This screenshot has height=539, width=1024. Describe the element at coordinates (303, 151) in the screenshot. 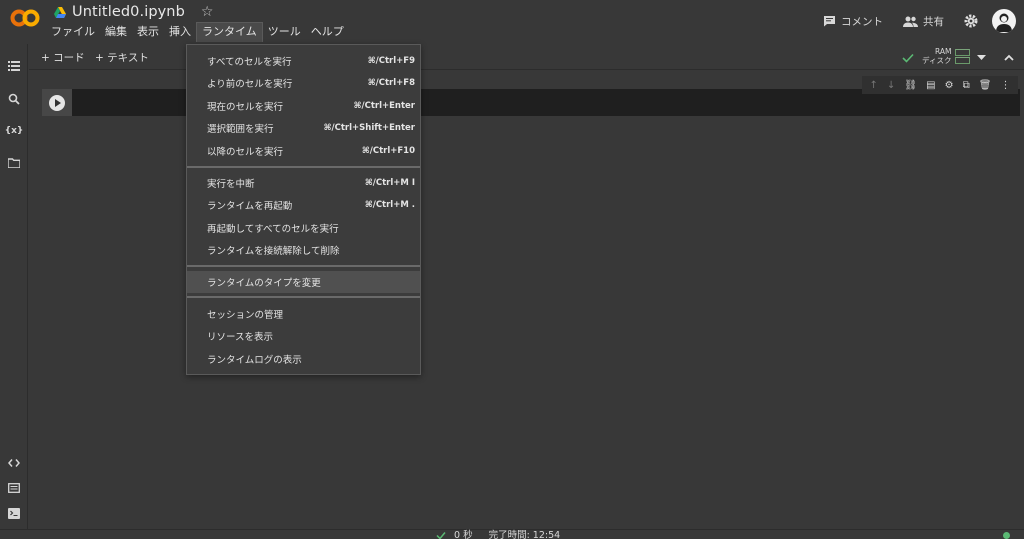

I see `menu-item-run-after: 以降のセルを実行 ⌘/Ctrl+F10` at that location.